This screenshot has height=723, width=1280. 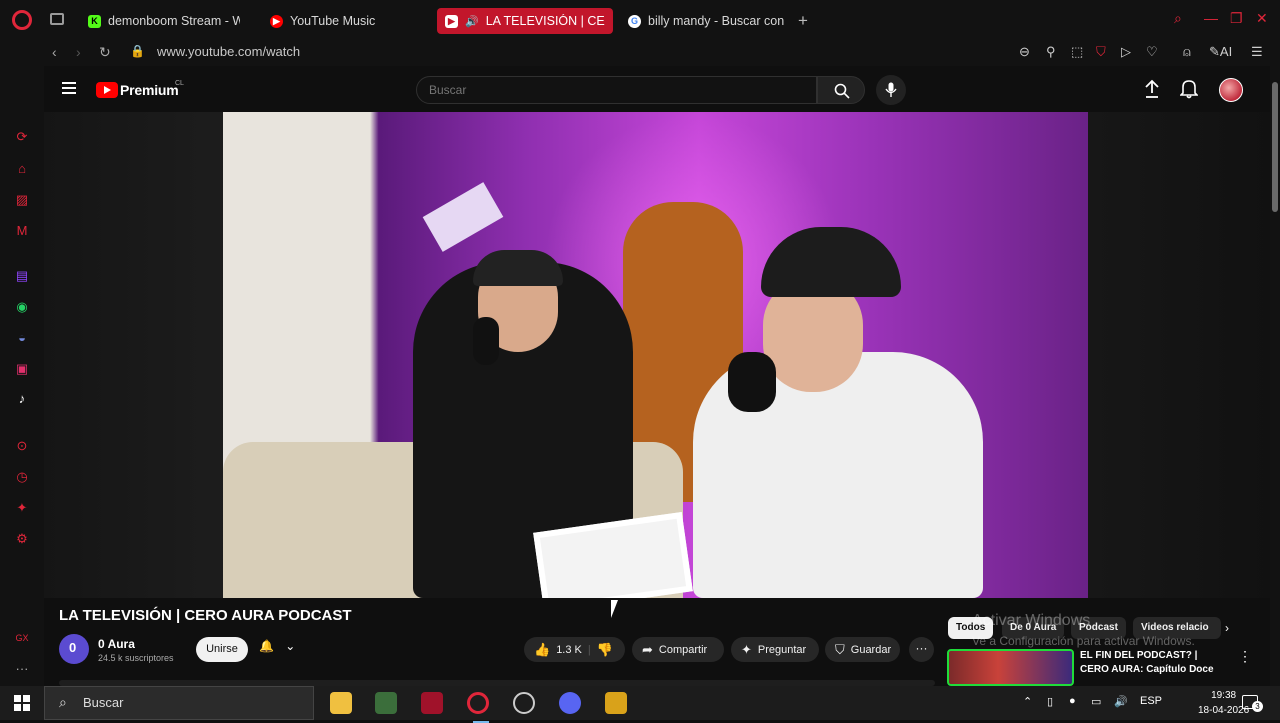 What do you see at coordinates (605, 650) in the screenshot?
I see `dislike-icon: 👎` at bounding box center [605, 650].